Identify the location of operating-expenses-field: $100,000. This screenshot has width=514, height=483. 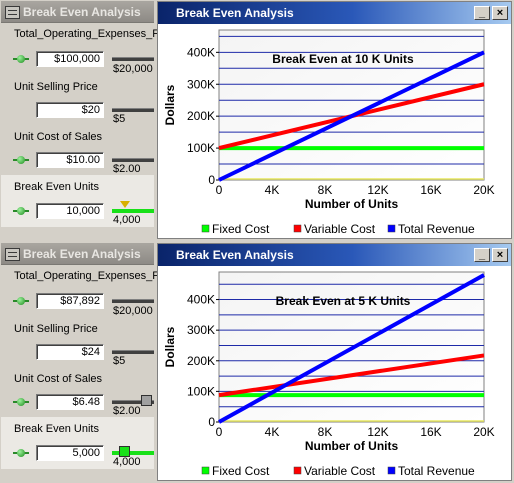
(70, 59).